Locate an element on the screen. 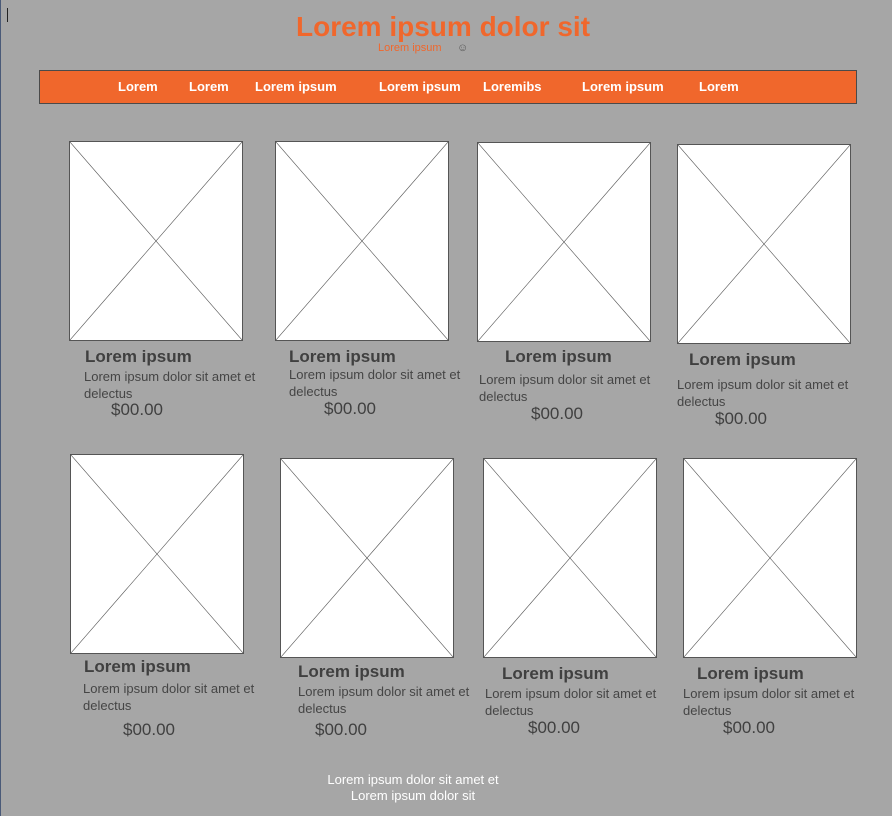  product-description-4: Lorem ipsum dolor sit amet et delectus is located at coordinates (763, 393).